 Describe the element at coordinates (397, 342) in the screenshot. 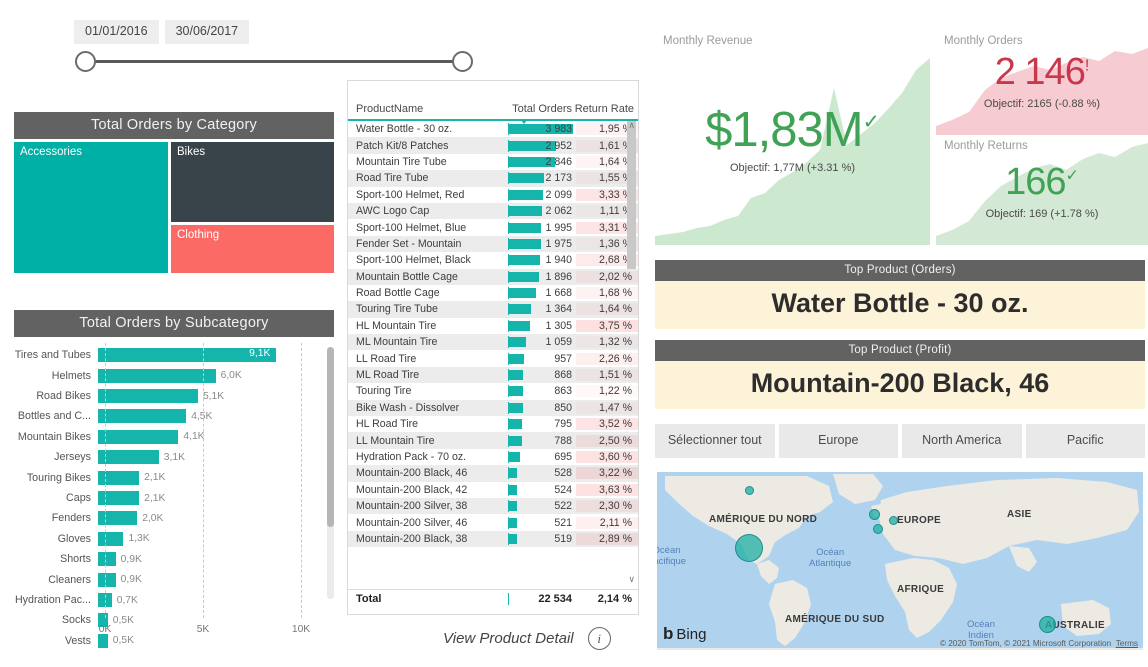

I see `cell-product-name: ML Mountain Tire` at that location.